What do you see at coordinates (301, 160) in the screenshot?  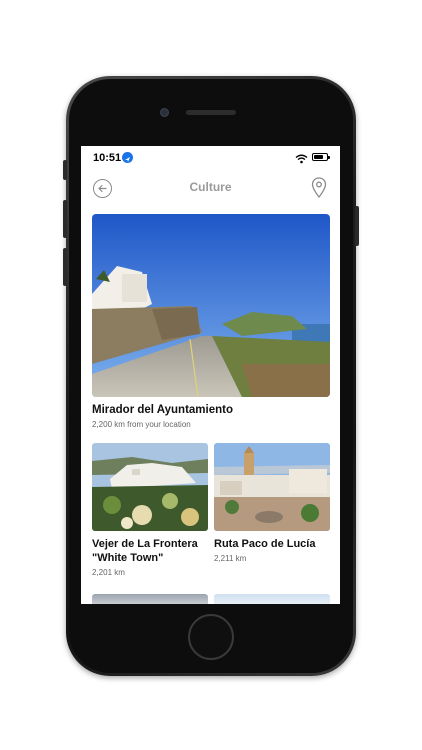 I see `wifi-icon` at bounding box center [301, 160].